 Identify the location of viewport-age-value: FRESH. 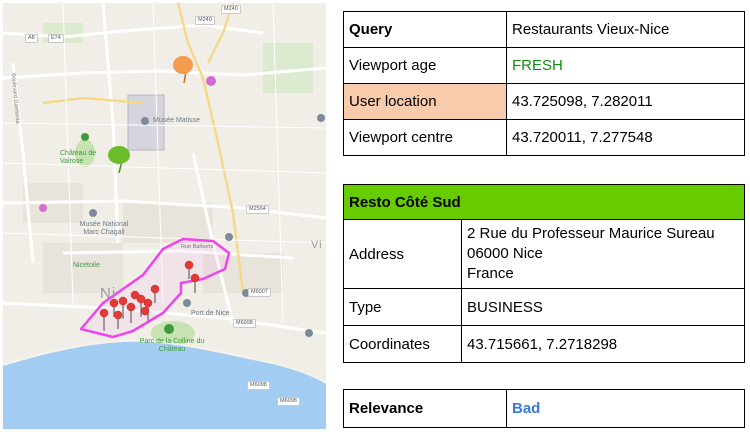
(625, 65).